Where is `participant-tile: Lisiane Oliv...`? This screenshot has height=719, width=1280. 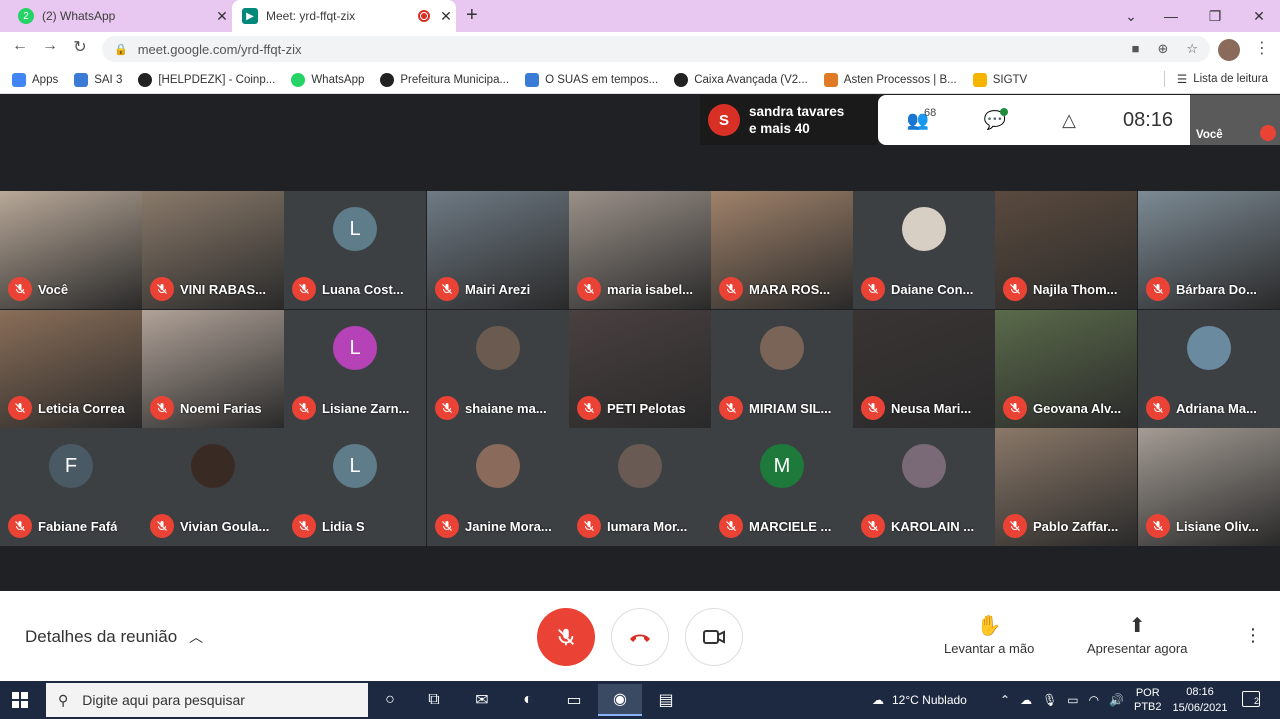
participant-tile: Lisiane Oliv... is located at coordinates (1209, 487).